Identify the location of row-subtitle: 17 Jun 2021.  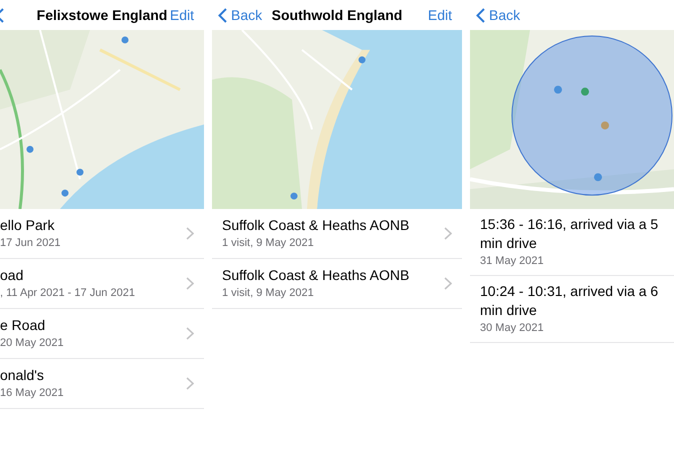
(31, 243).